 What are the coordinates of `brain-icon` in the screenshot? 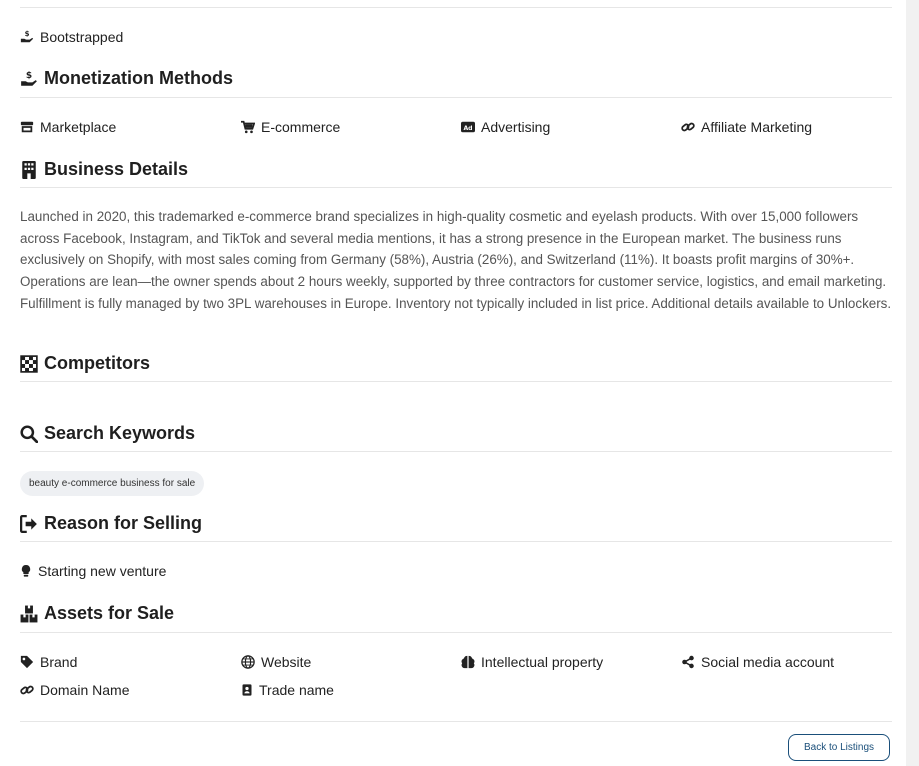 It's located at (468, 662).